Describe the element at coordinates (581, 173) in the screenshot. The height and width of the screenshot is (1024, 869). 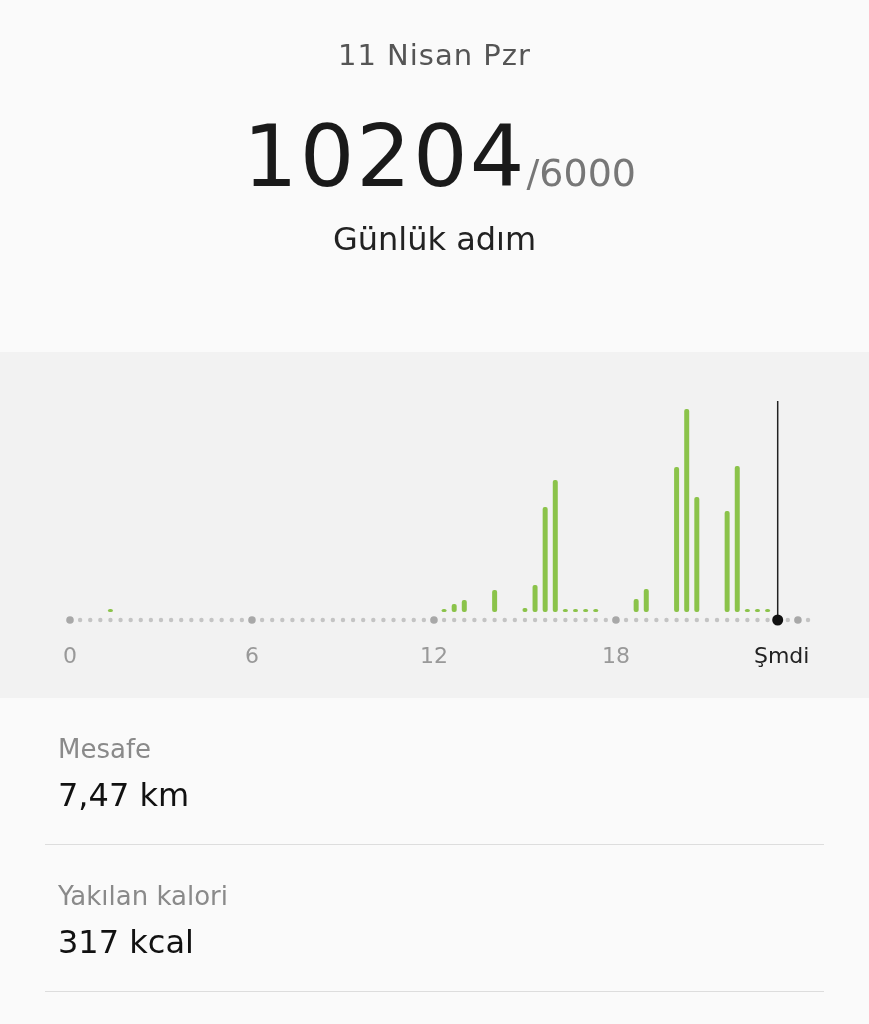
I see `step-goal: /6000` at that location.